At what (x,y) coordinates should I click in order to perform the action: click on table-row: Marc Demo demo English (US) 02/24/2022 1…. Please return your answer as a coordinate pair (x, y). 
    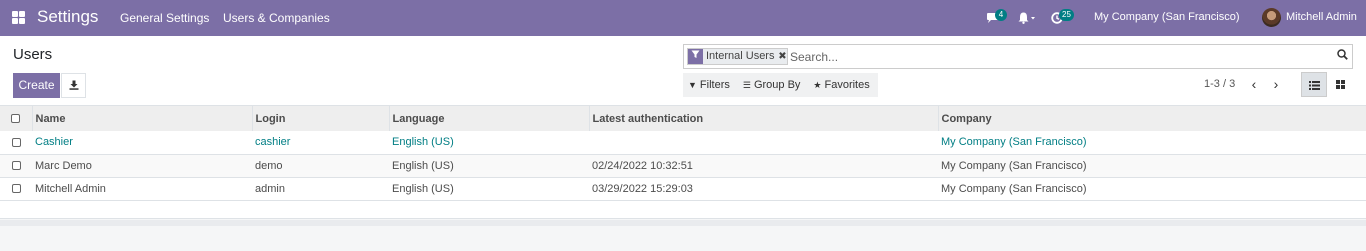
    Looking at the image, I should click on (683, 165).